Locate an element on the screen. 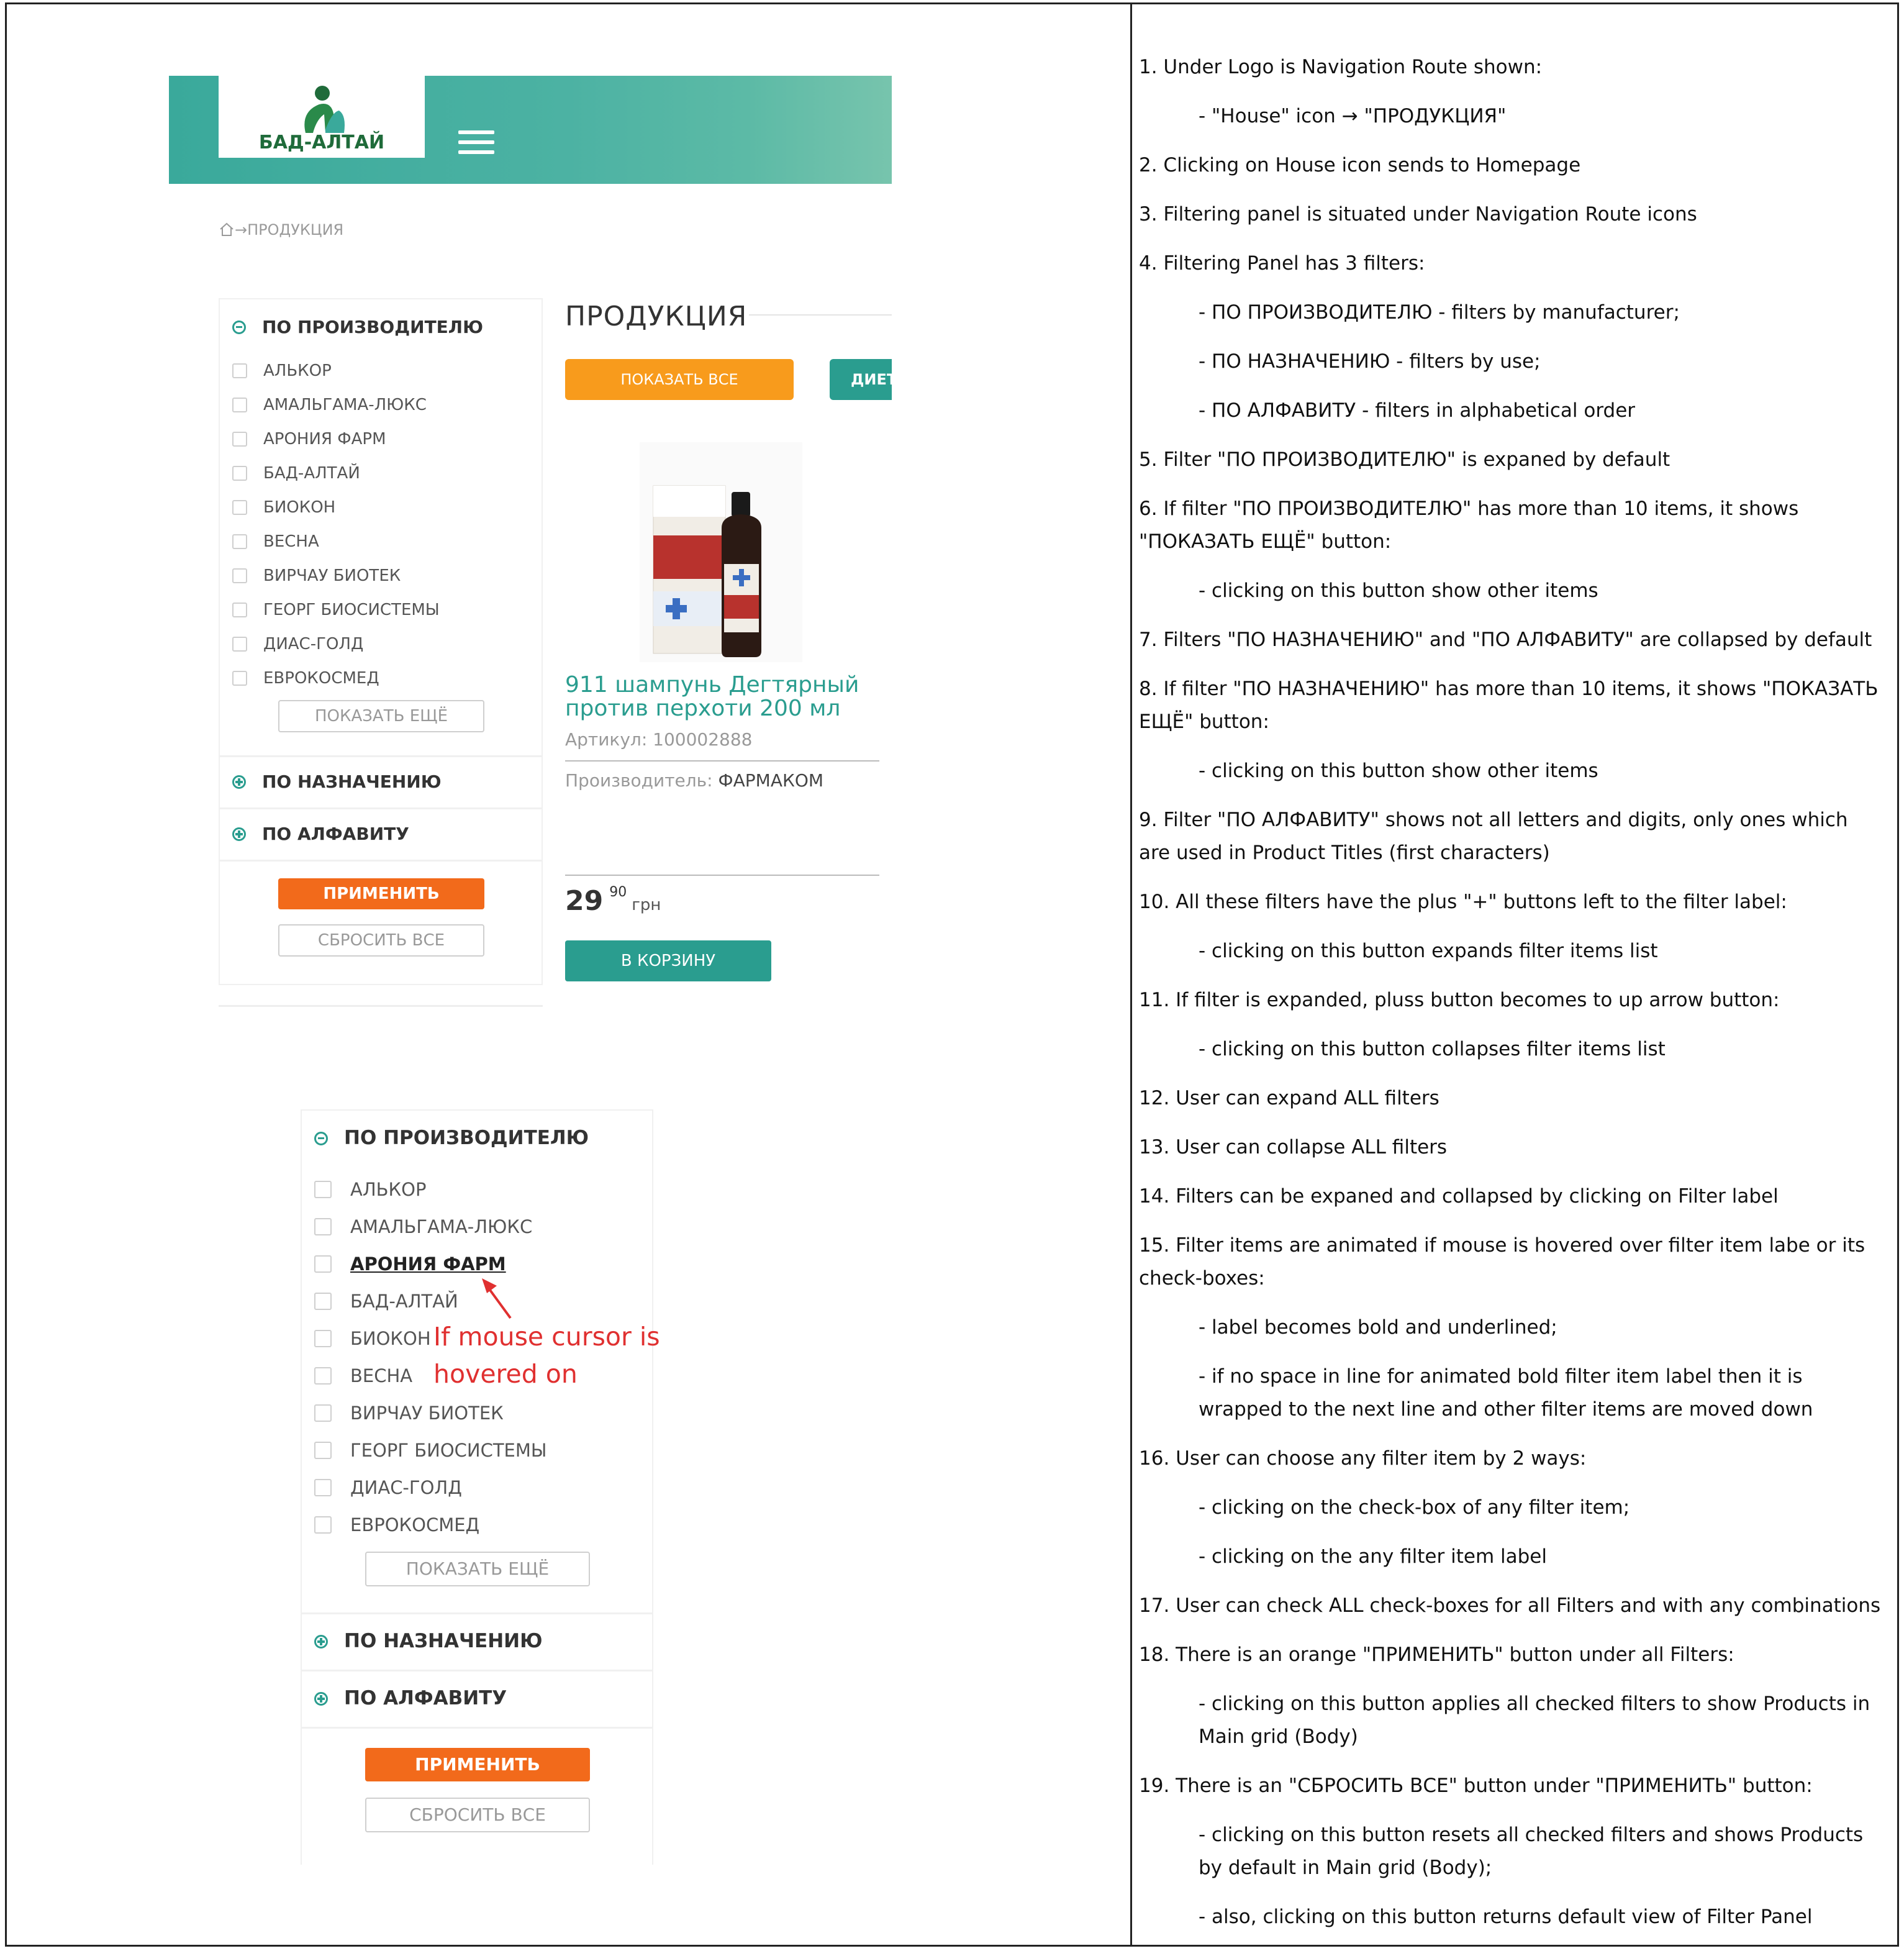 The height and width of the screenshot is (1951, 1904). product-article: Артикул: 100002888 is located at coordinates (659, 740).